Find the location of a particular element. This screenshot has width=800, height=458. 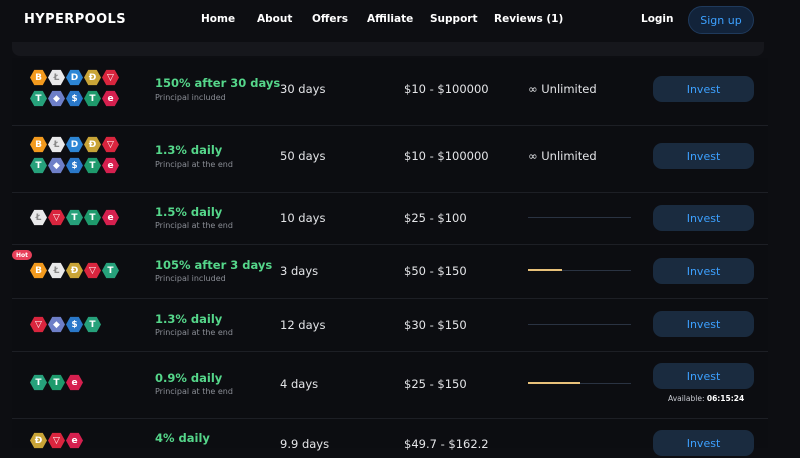

plan-duration: 10 days is located at coordinates (303, 218).